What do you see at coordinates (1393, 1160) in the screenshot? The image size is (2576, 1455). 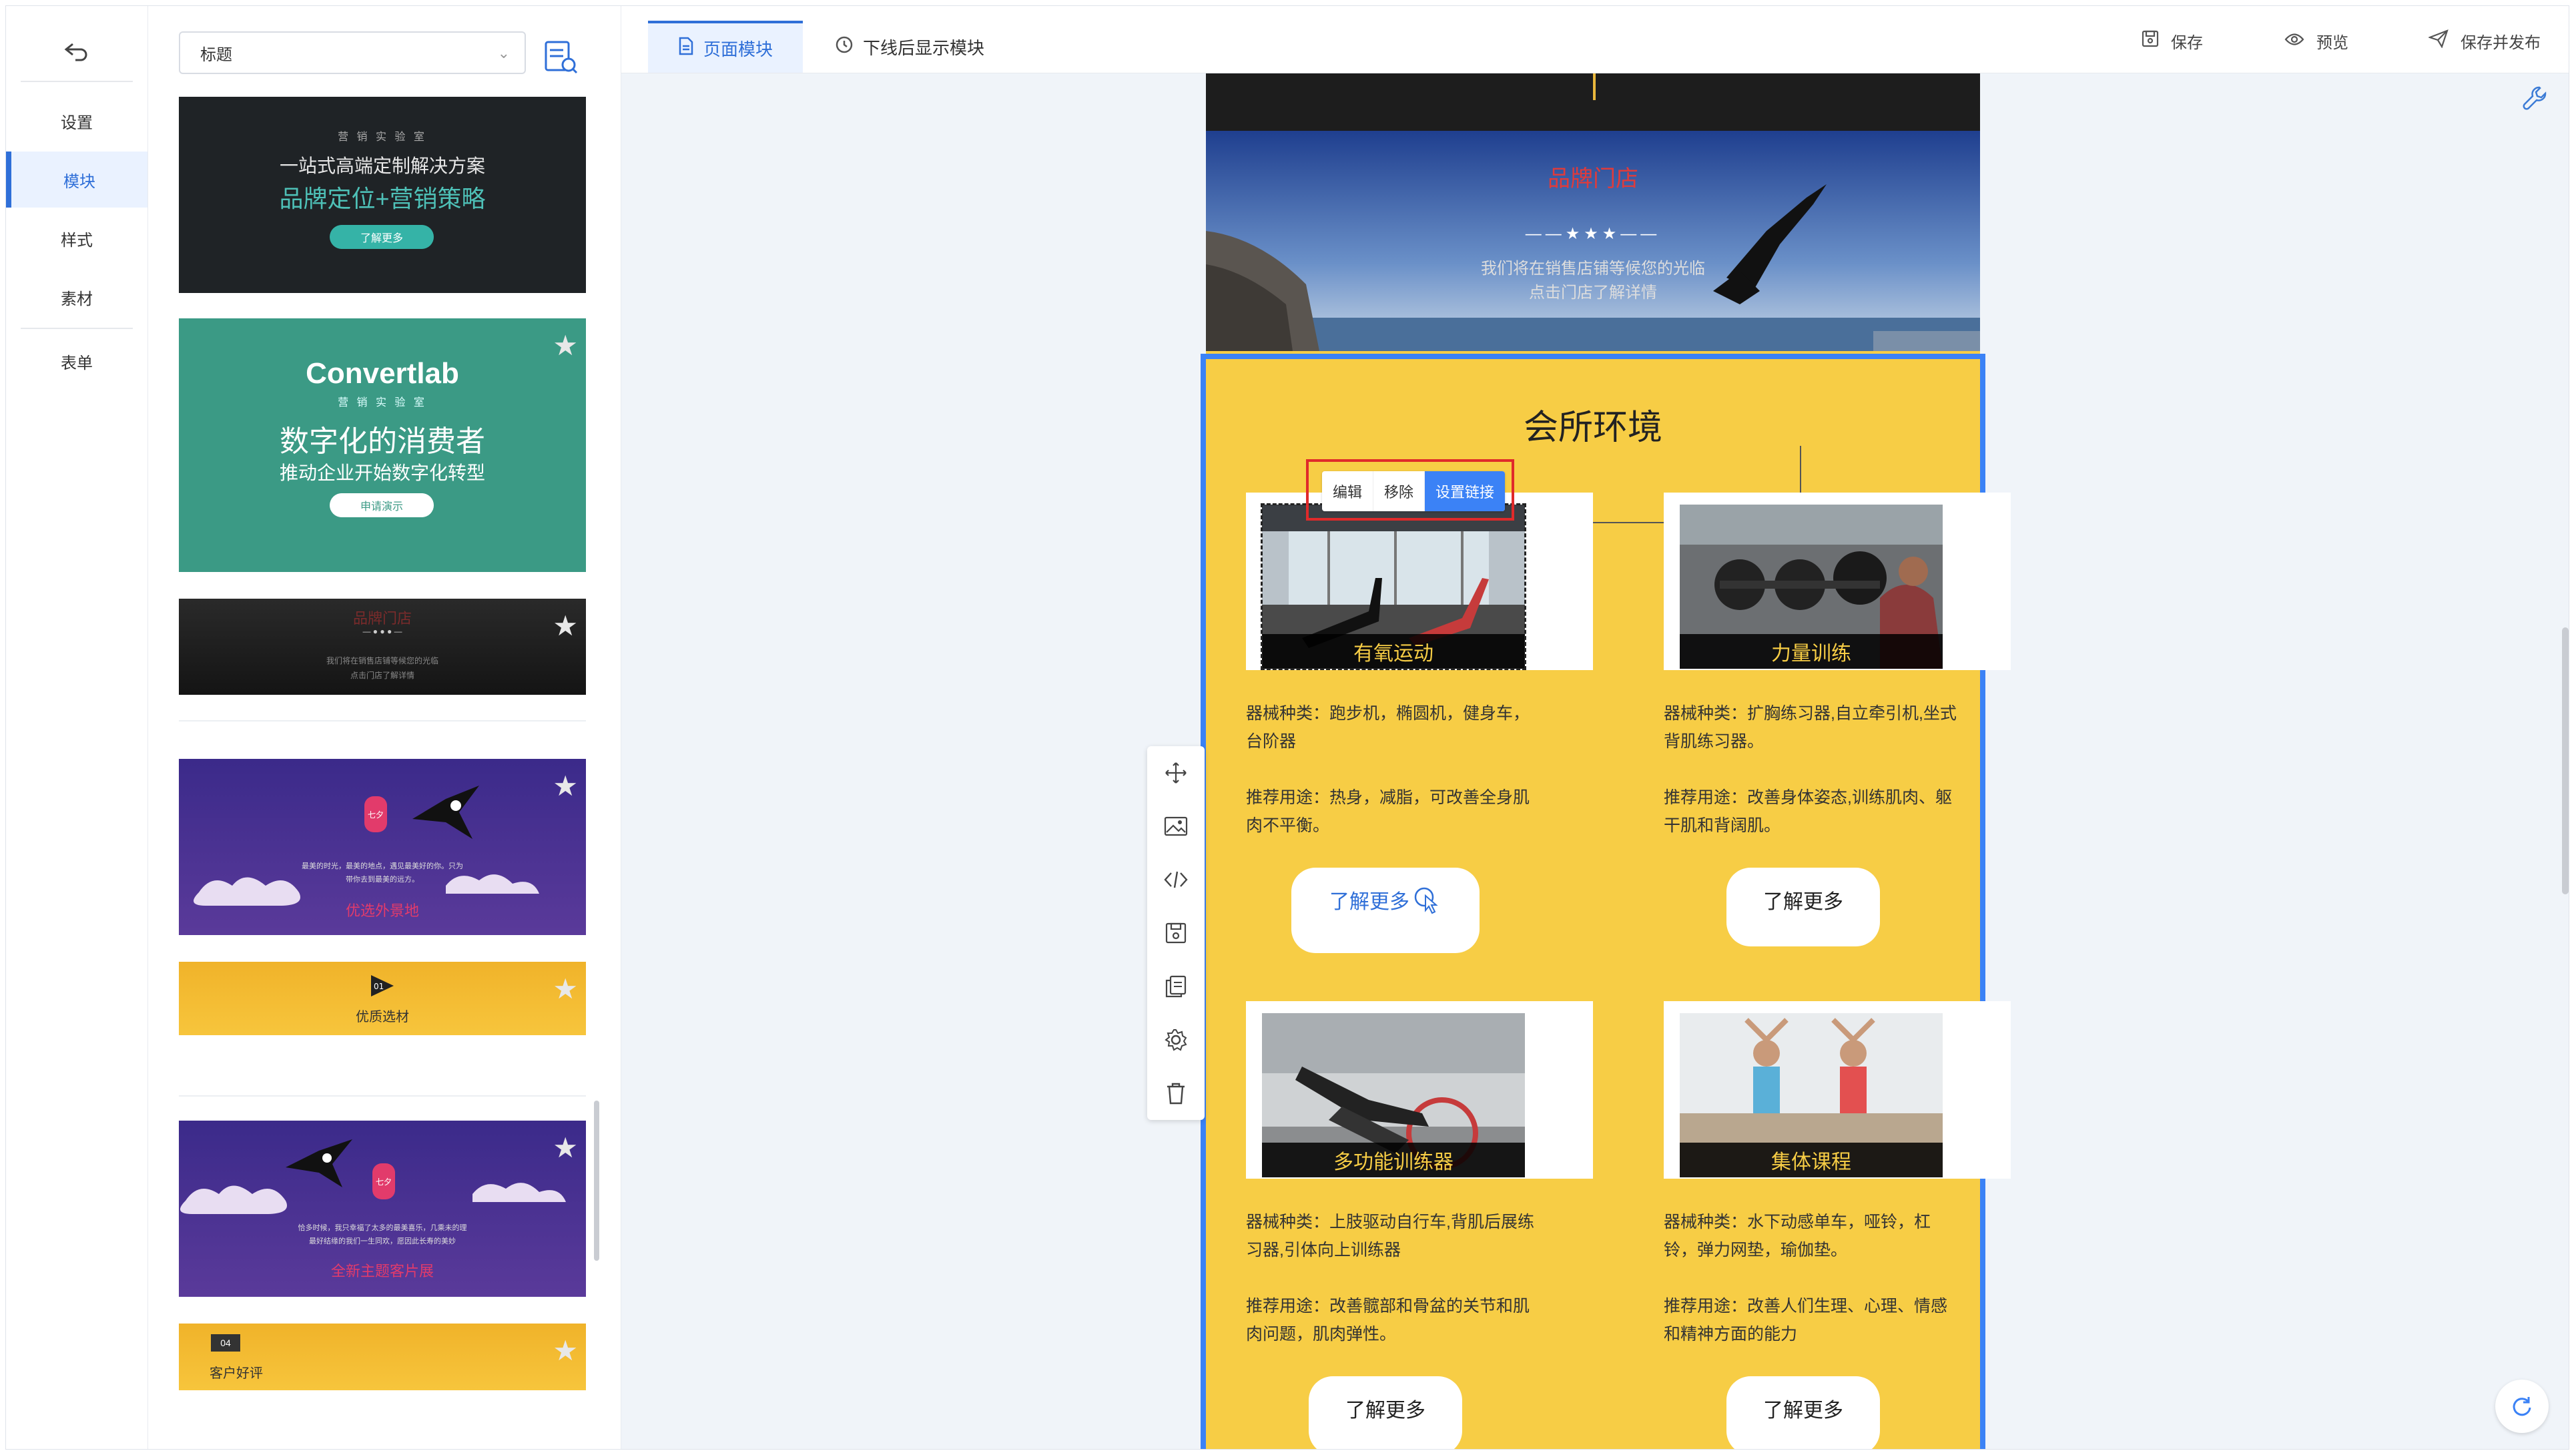 I see `facility-caption: 多功能训练器` at bounding box center [1393, 1160].